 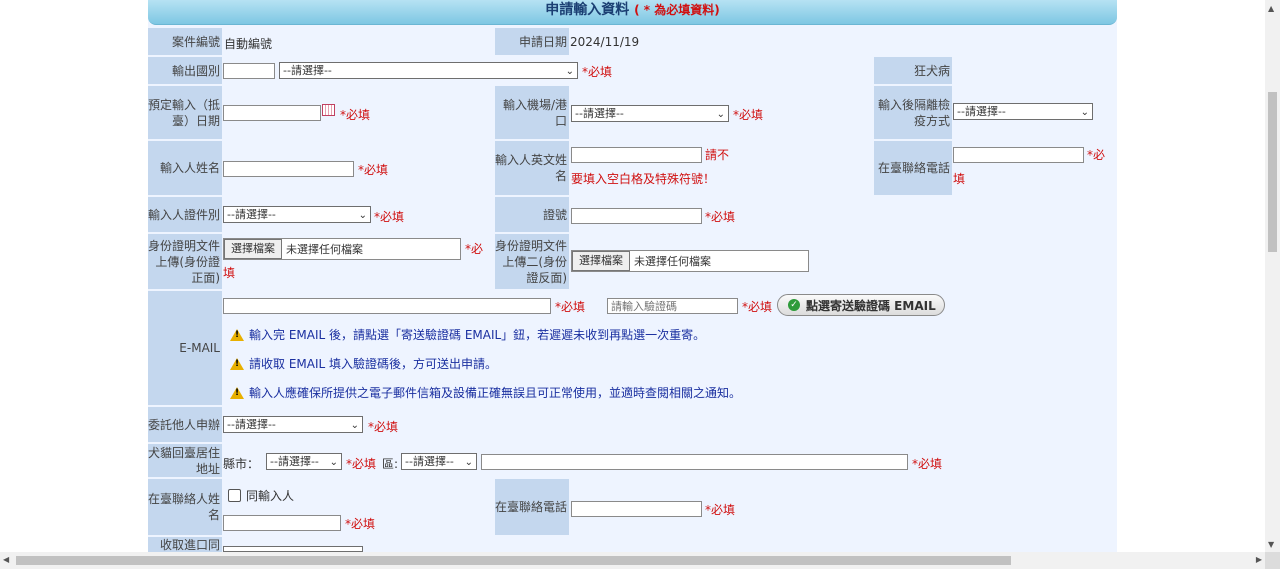 What do you see at coordinates (694, 462) in the screenshot?
I see `address-input` at bounding box center [694, 462].